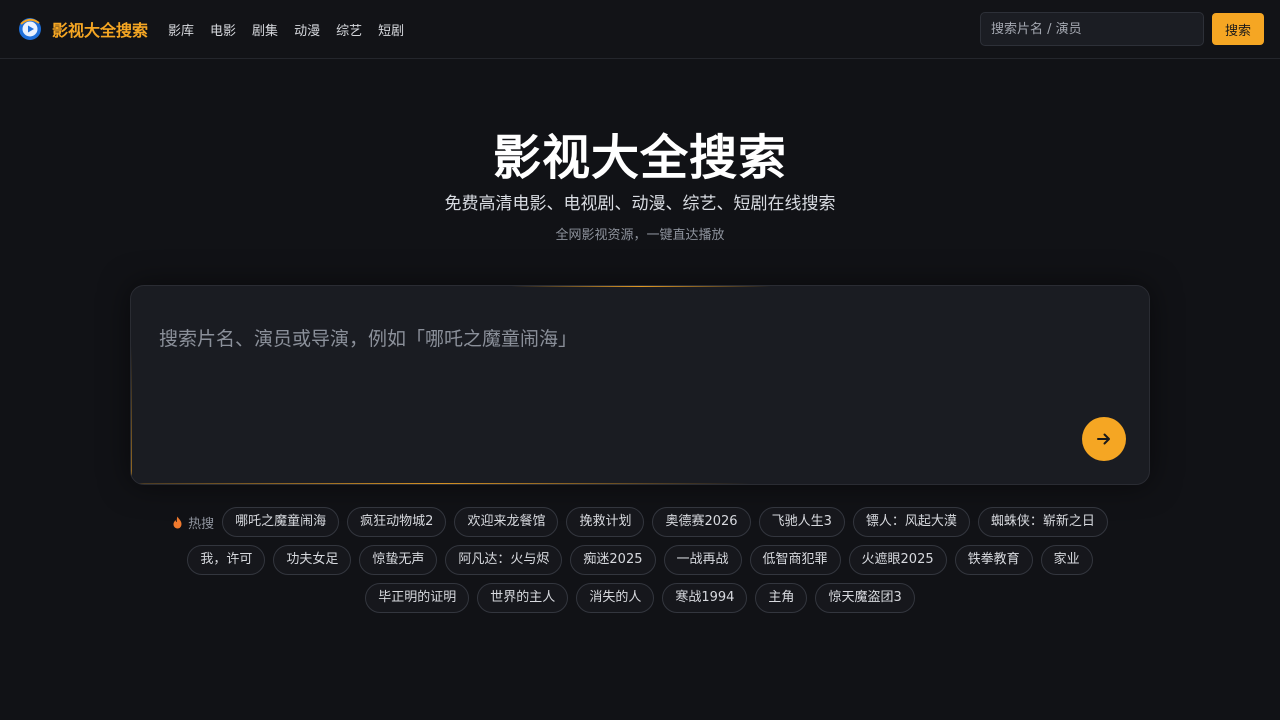 The height and width of the screenshot is (720, 1280). I want to click on hot-search-tag: 飞驰人生3, so click(801, 522).